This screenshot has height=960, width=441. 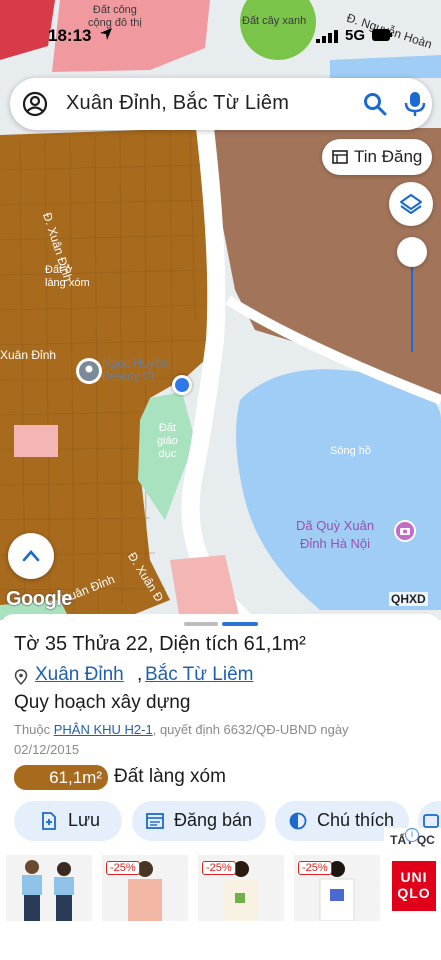 I want to click on signal-icon, so click(x=327, y=36).